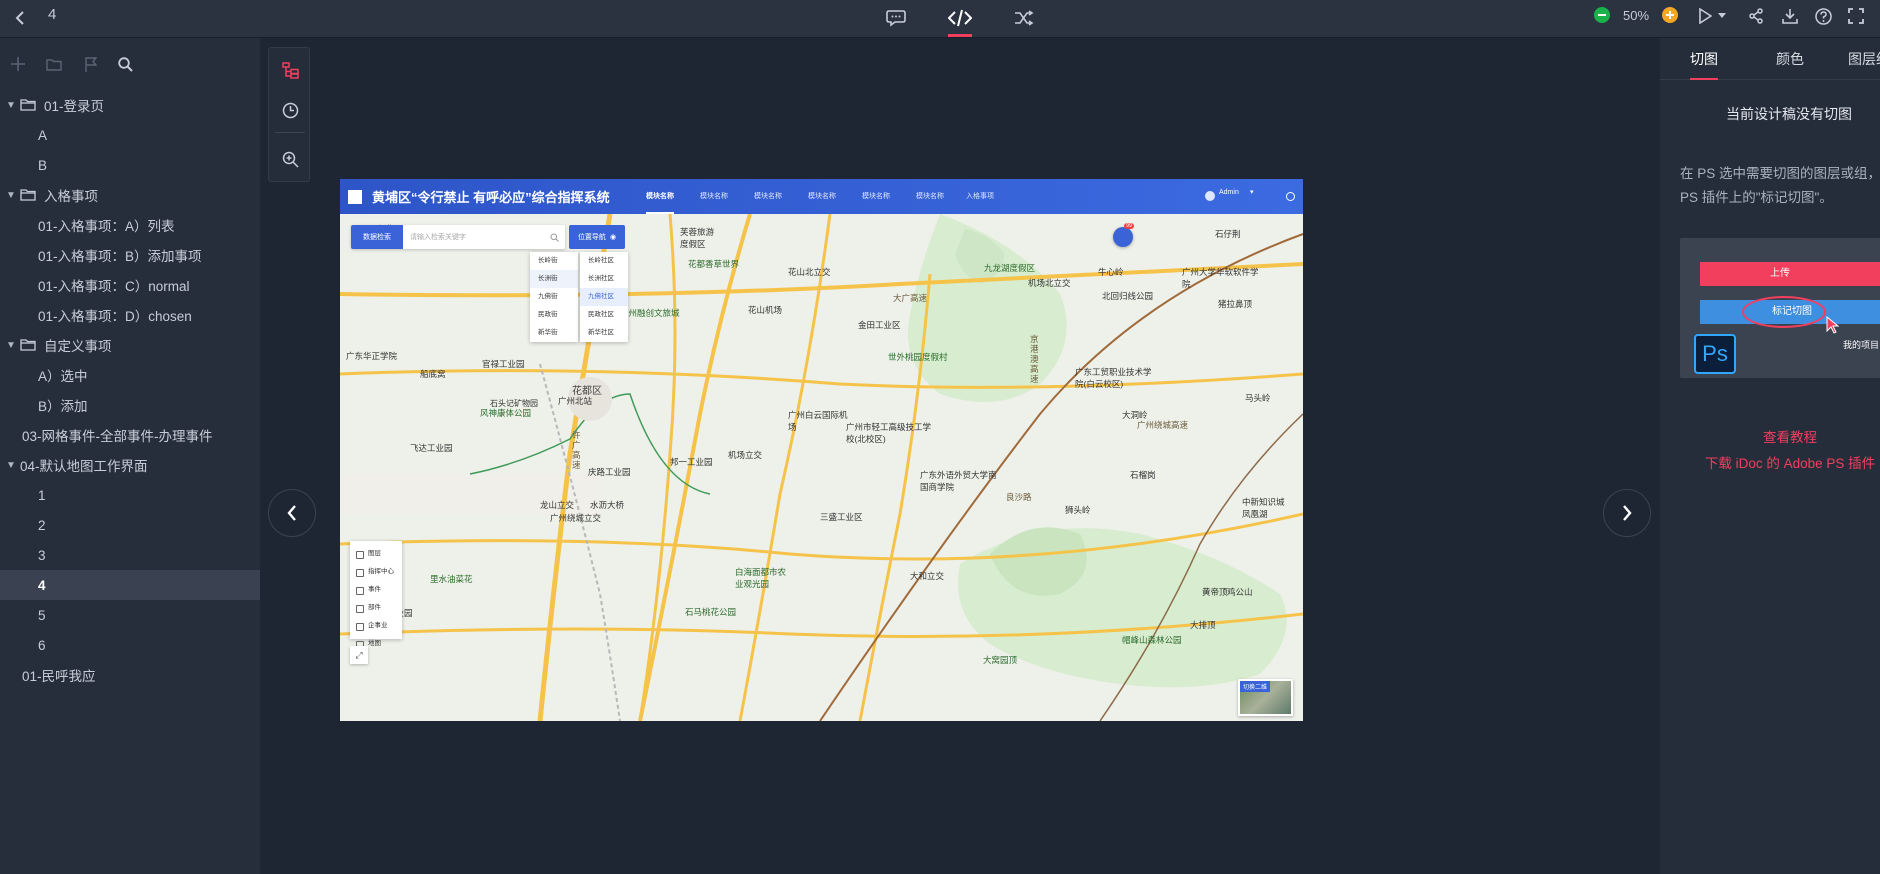  What do you see at coordinates (554, 261) in the screenshot?
I see `dropdown-item: 长岭街` at bounding box center [554, 261].